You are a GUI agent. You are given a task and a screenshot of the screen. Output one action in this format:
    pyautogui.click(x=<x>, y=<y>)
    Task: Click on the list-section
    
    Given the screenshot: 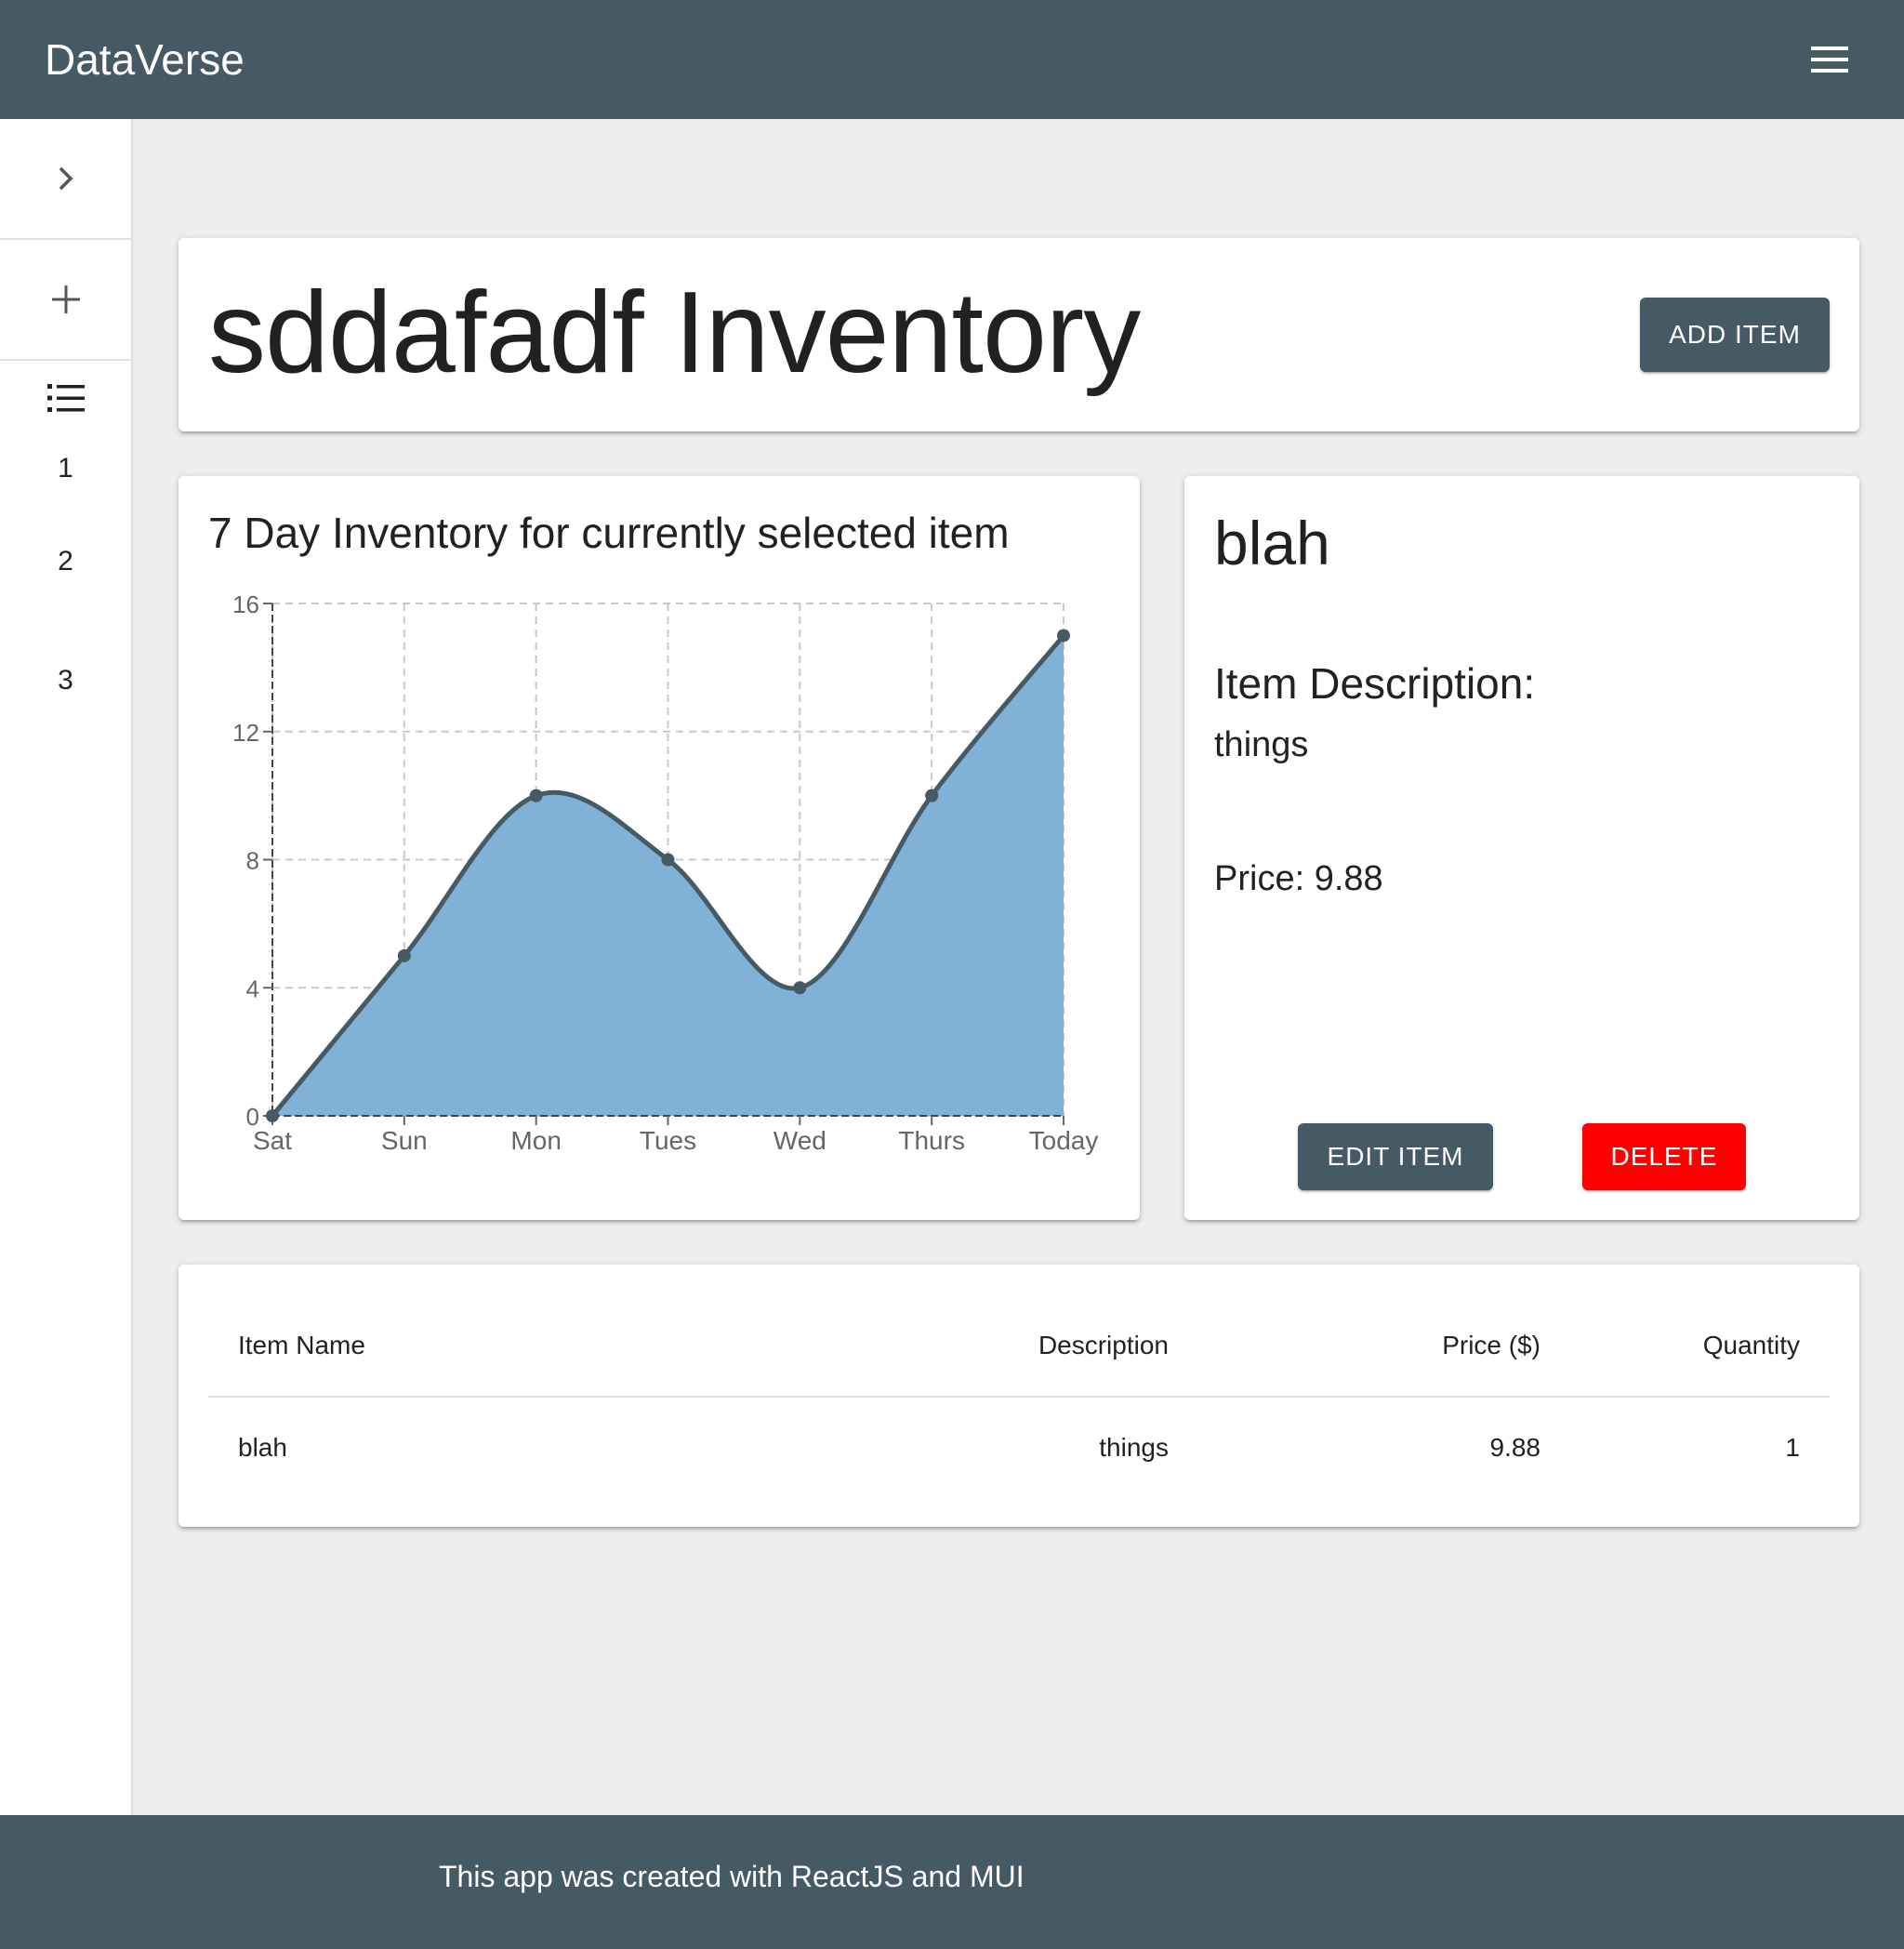 What is the action you would take?
    pyautogui.click(x=65, y=398)
    